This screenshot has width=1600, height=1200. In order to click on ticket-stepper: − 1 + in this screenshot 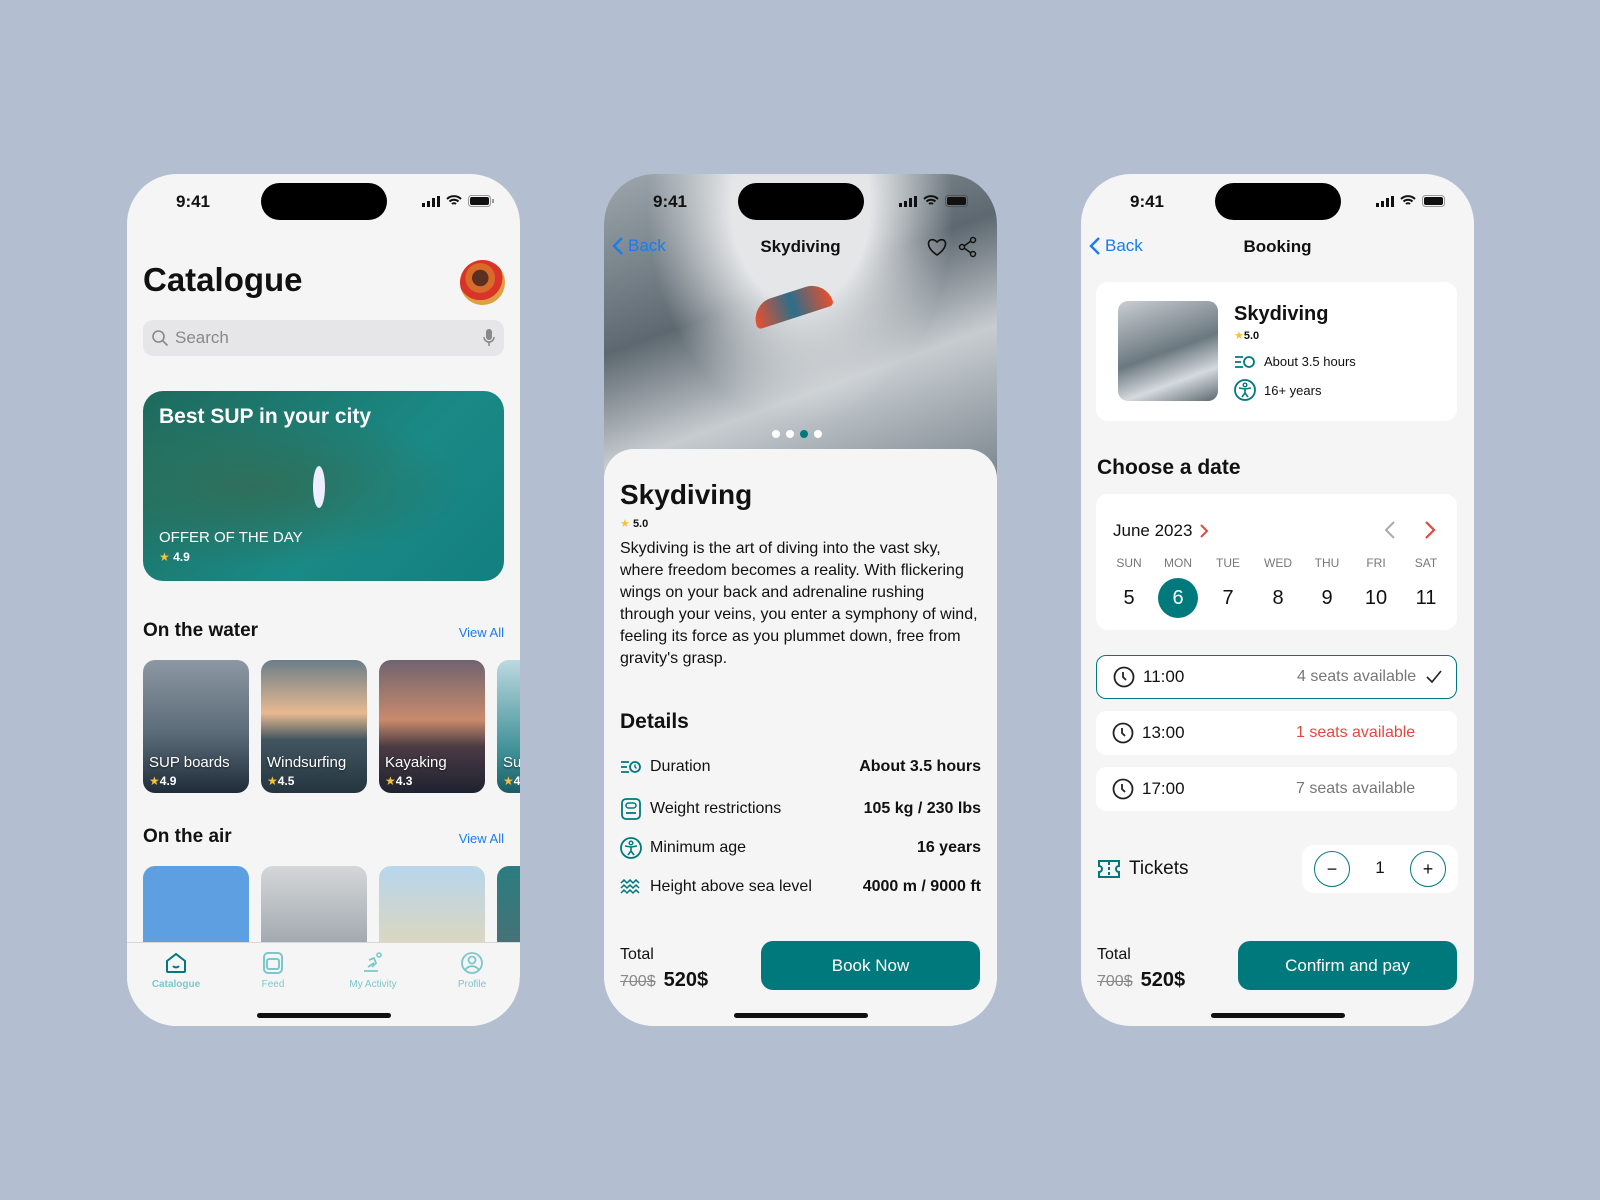, I will do `click(1380, 869)`.